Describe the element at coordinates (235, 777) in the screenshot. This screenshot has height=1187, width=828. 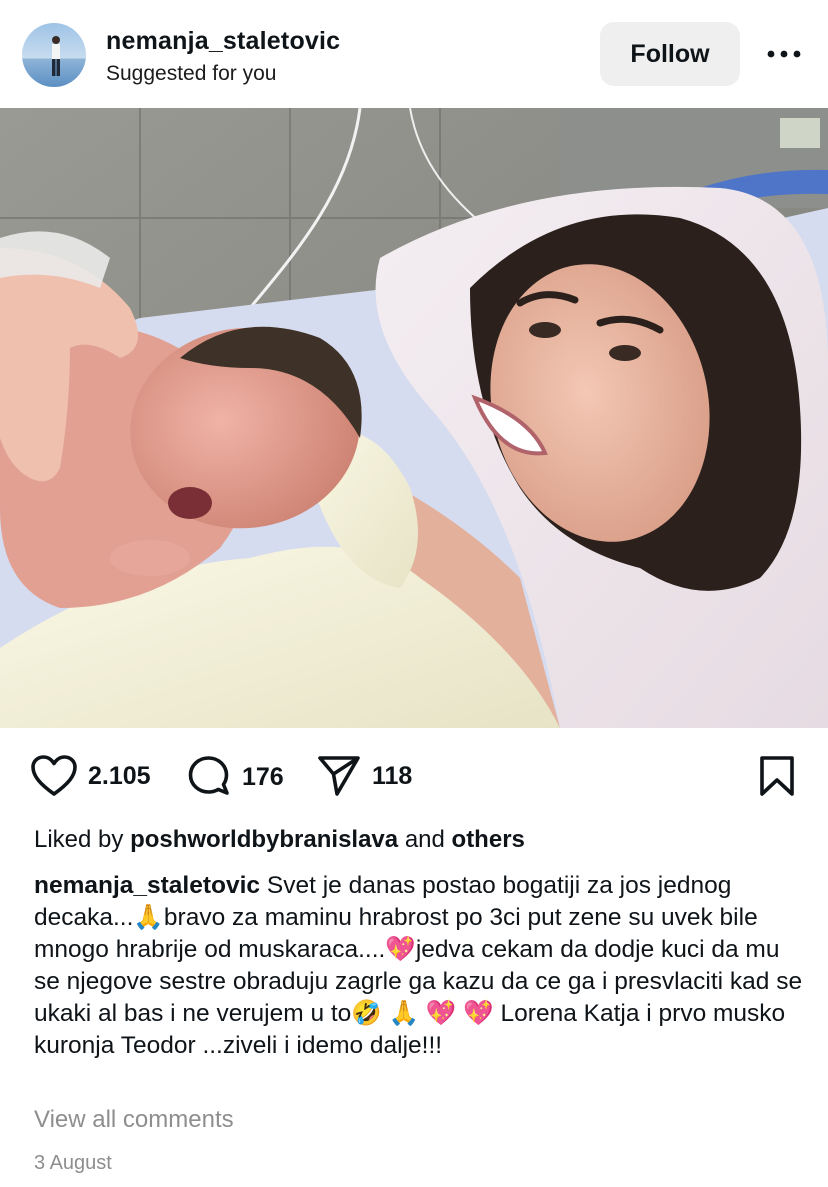
I see `comment-action: 176` at that location.